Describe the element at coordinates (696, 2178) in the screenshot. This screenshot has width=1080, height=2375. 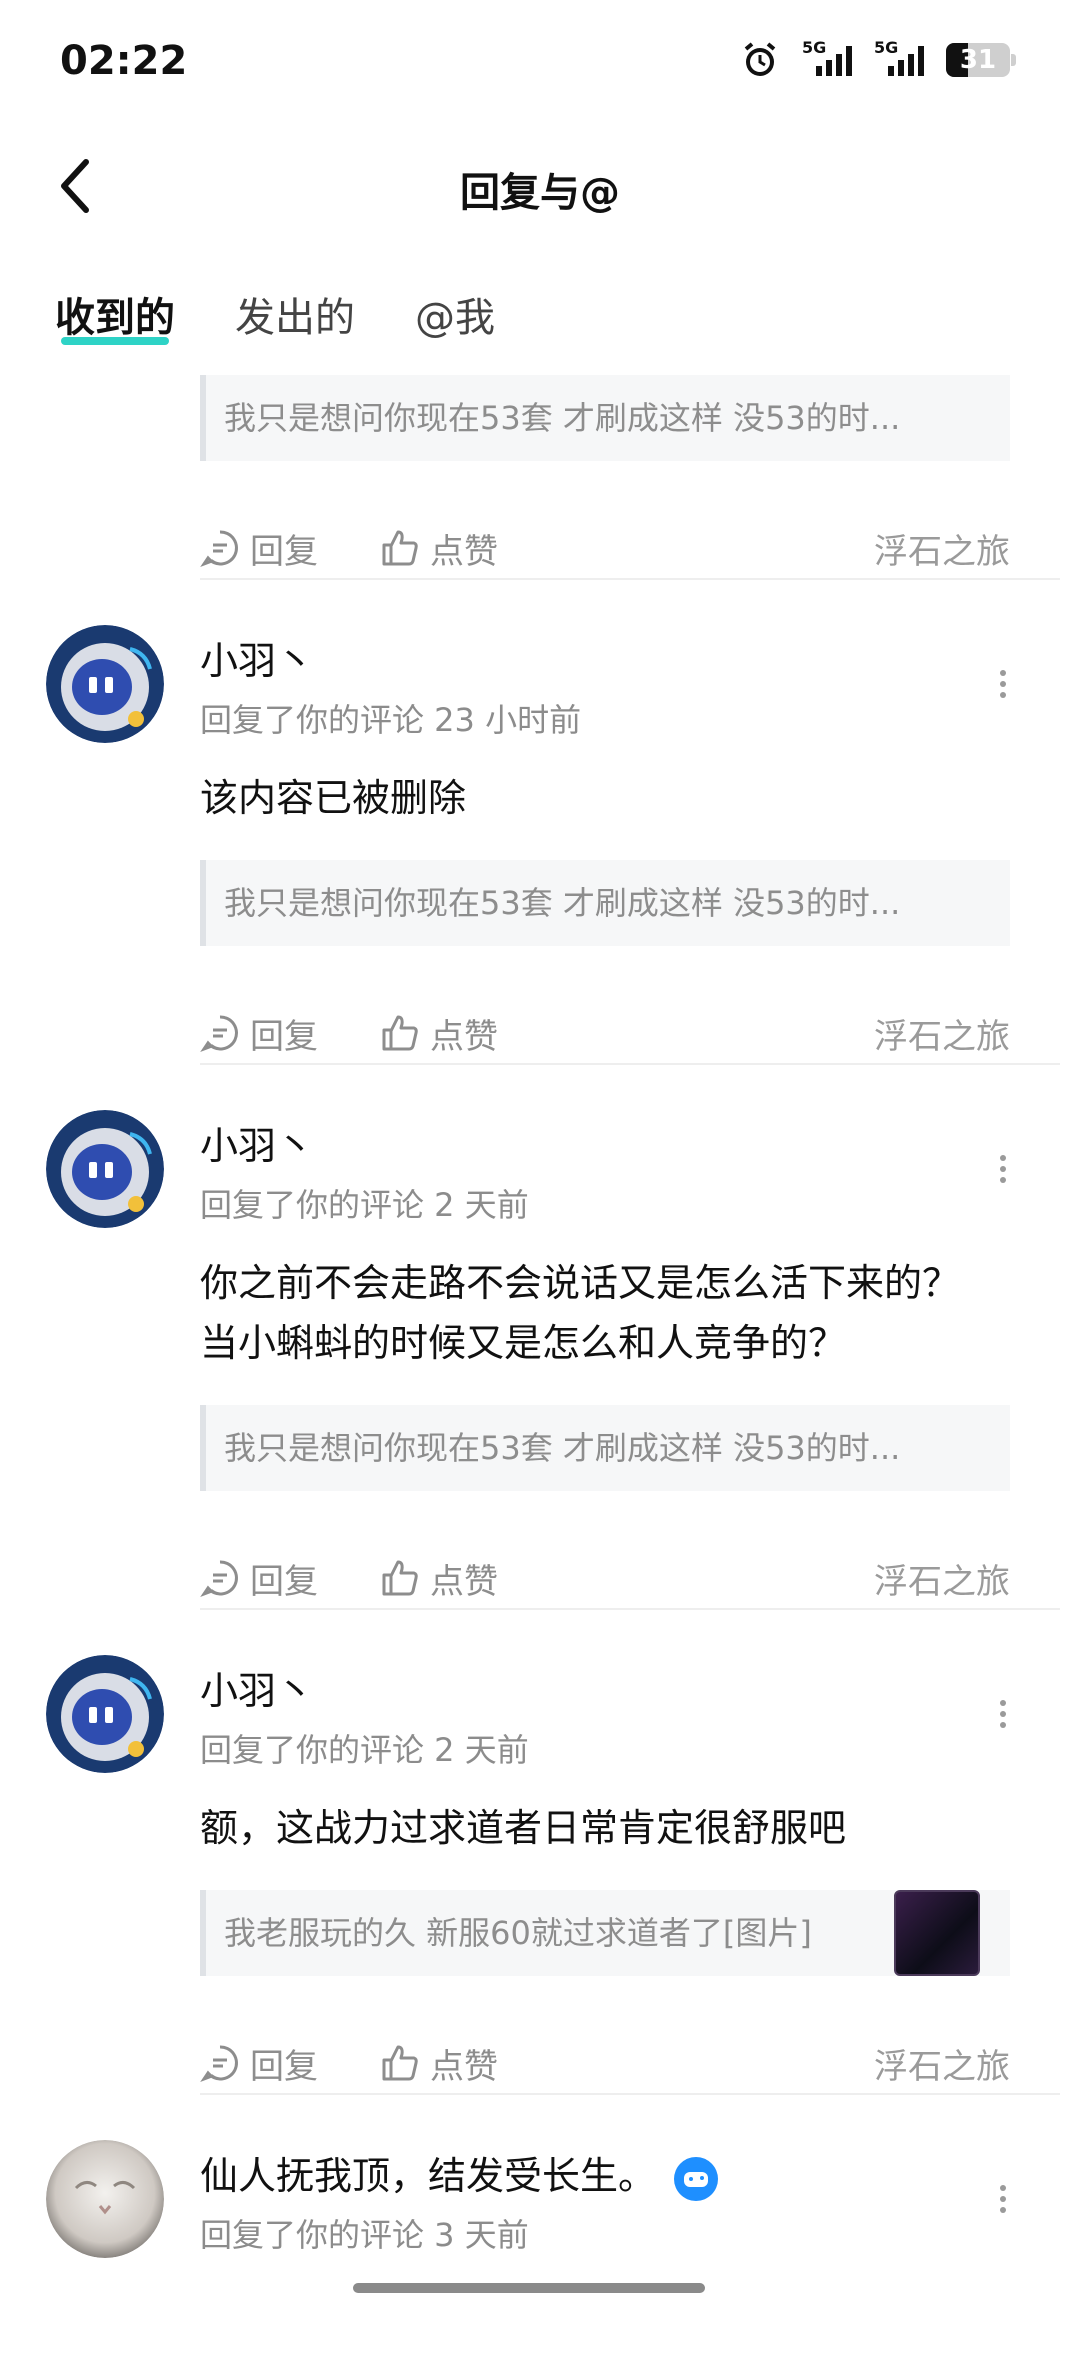
I see `game-badge-icon` at that location.